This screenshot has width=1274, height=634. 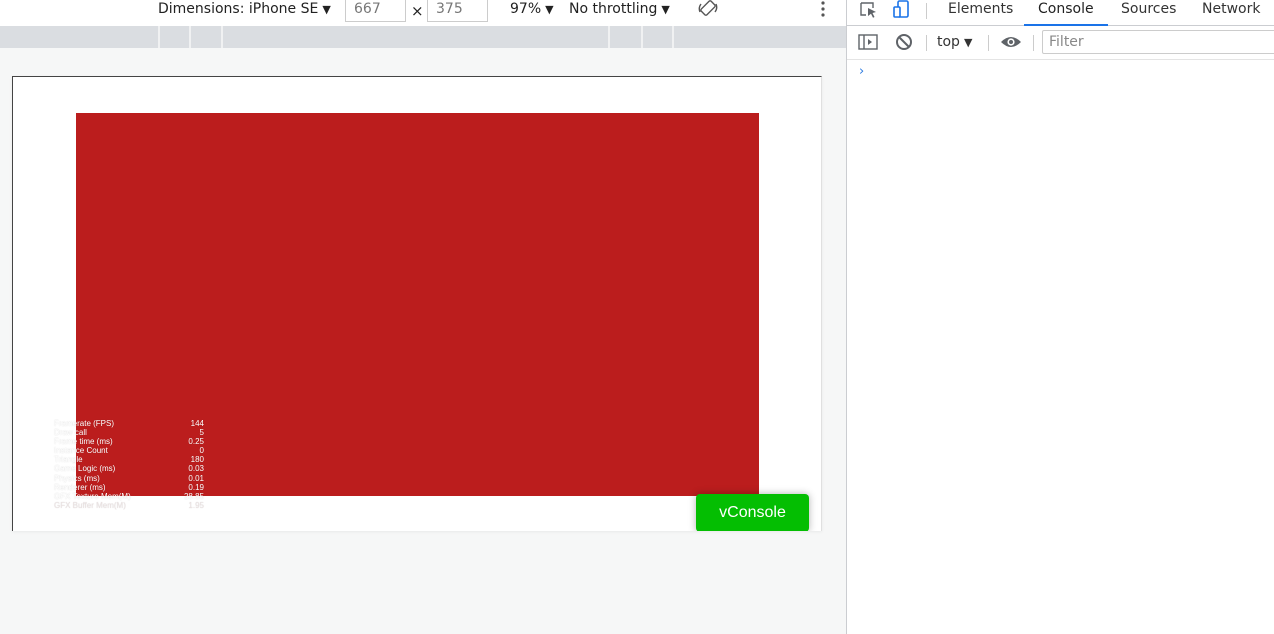 I want to click on stats-label: Draw call, so click(x=70, y=433).